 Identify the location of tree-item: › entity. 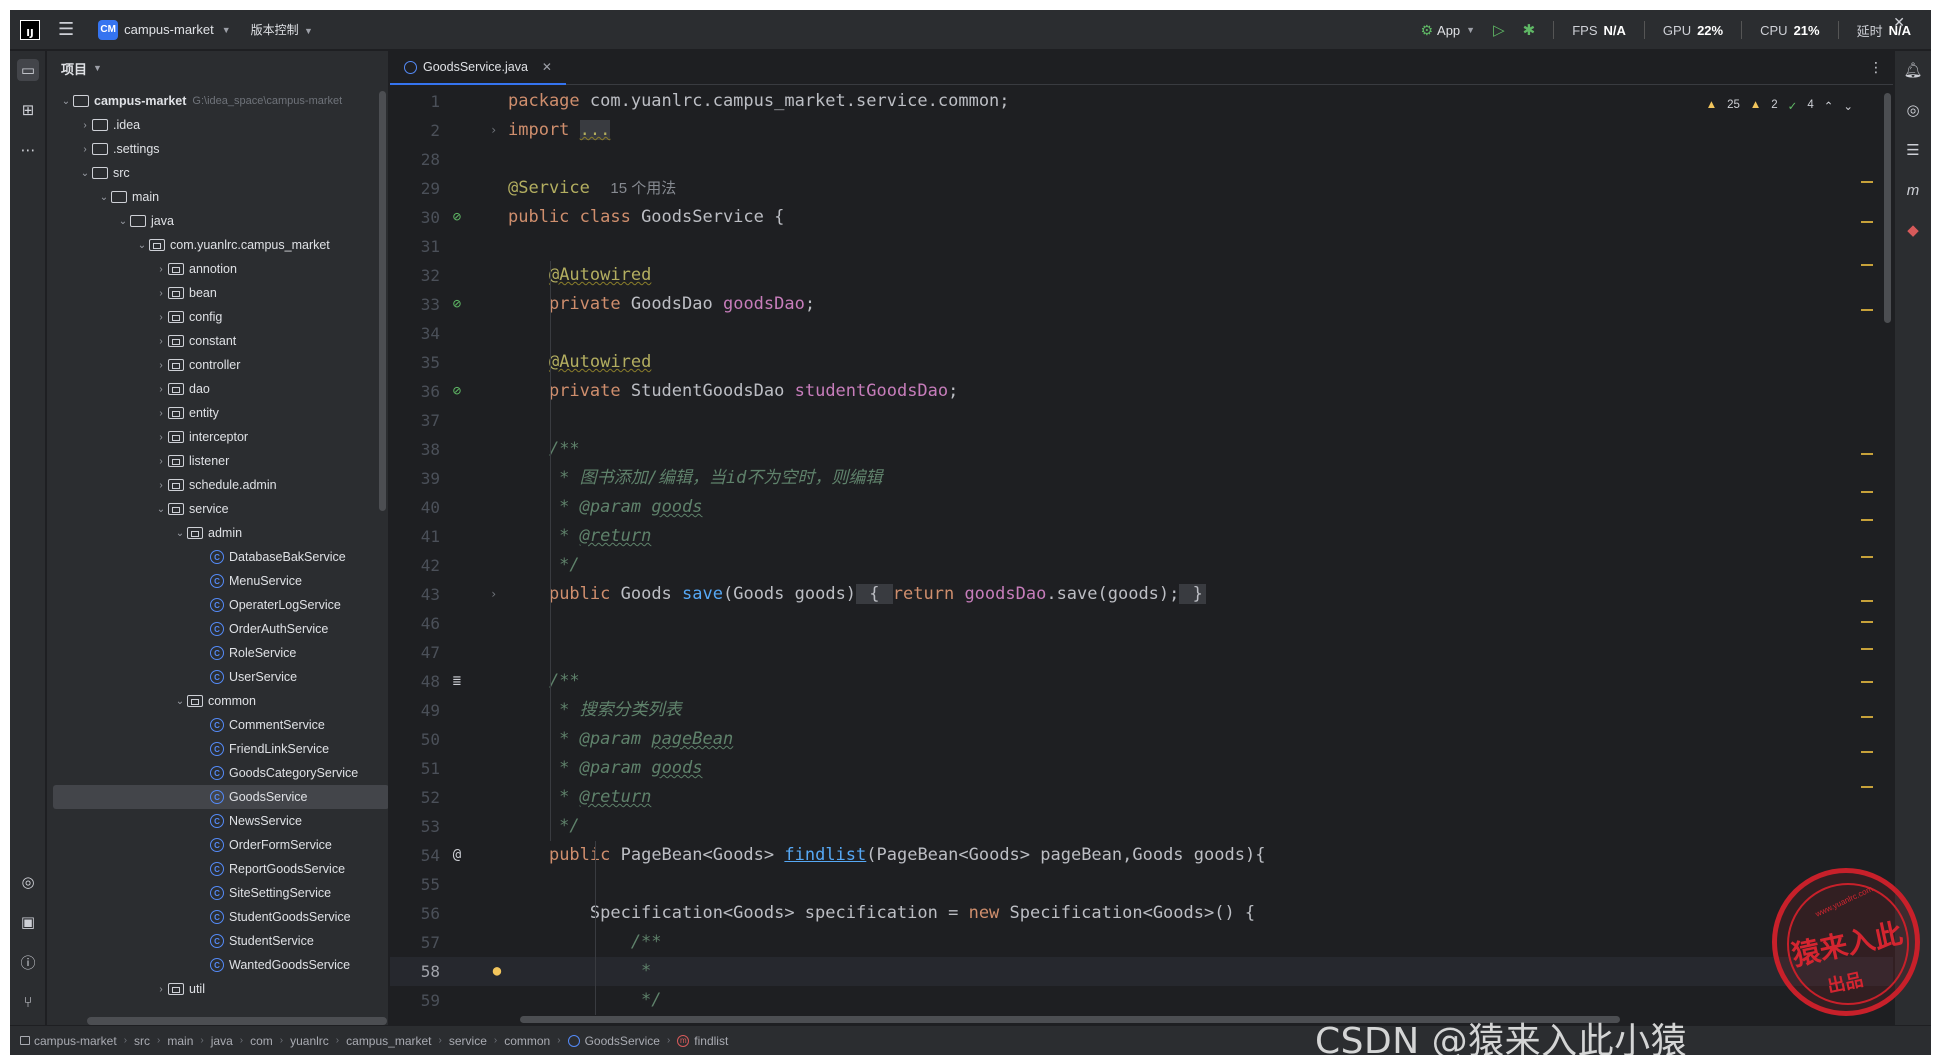
(217, 413).